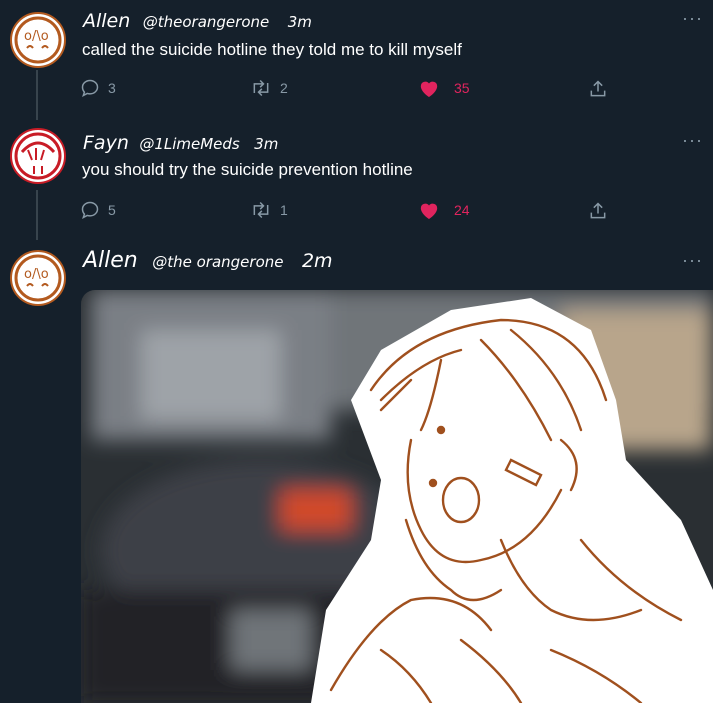 This screenshot has height=703, width=713. Describe the element at coordinates (444, 88) in the screenshot. I see `like-button: 35` at that location.